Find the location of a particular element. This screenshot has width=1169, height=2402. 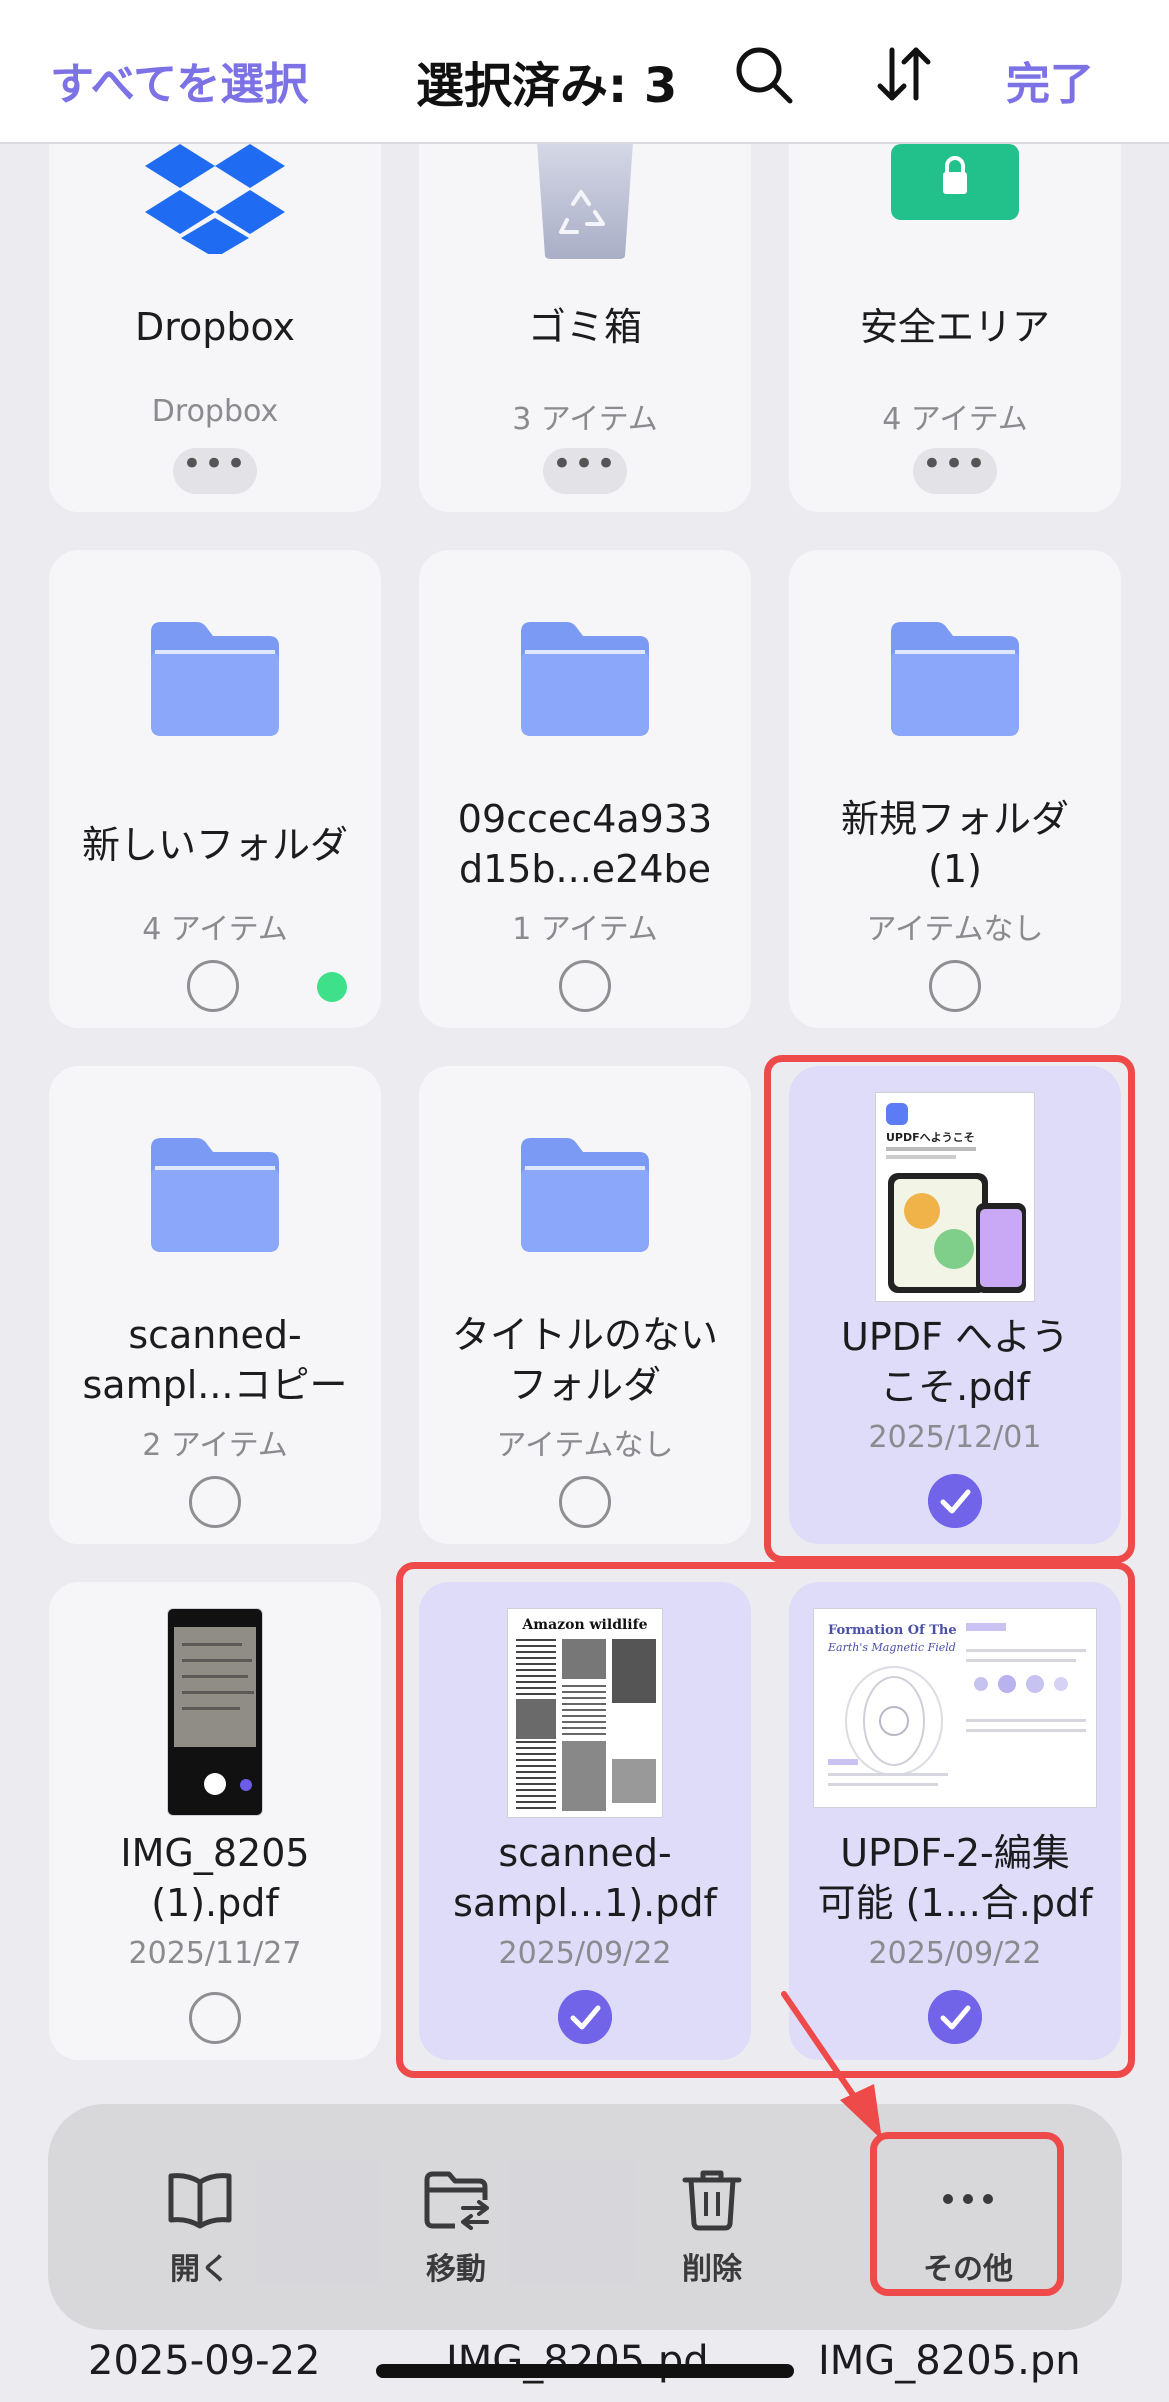

updf-logo-icon is located at coordinates (897, 1114).